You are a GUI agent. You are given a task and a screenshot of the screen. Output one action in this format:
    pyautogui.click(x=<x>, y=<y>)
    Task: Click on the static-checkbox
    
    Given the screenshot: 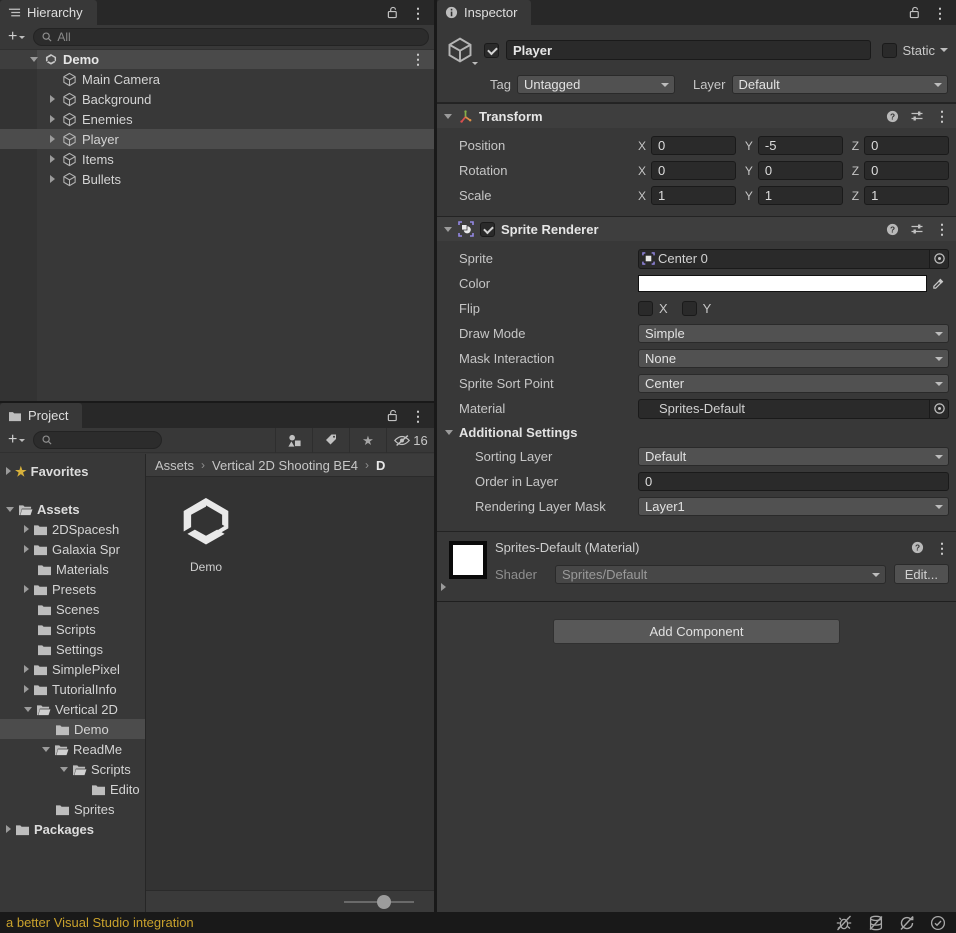 What is the action you would take?
    pyautogui.click(x=890, y=50)
    